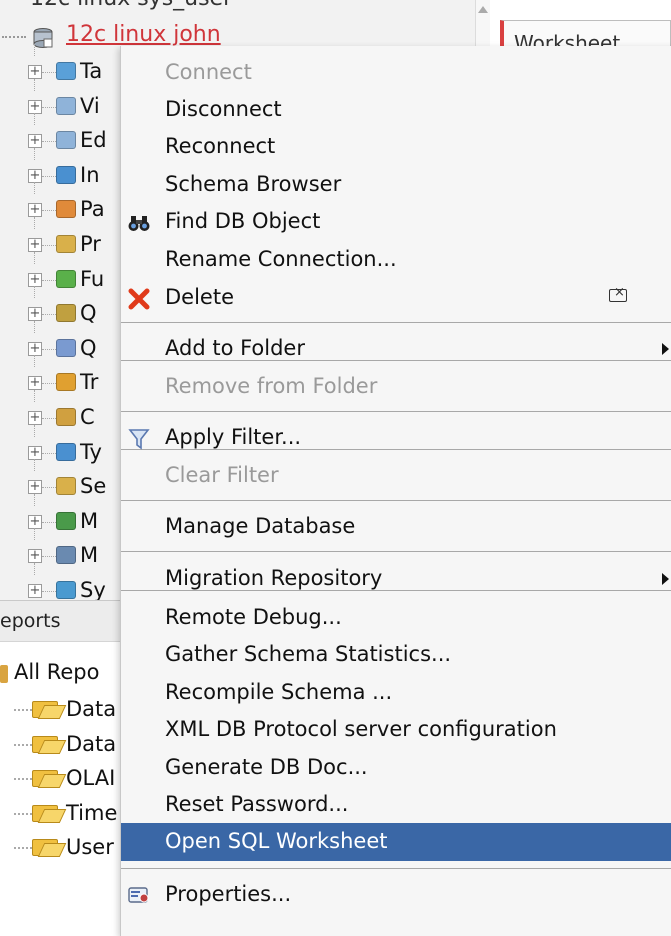  What do you see at coordinates (220, 146) in the screenshot?
I see `menu-item-label: Reconnect` at bounding box center [220, 146].